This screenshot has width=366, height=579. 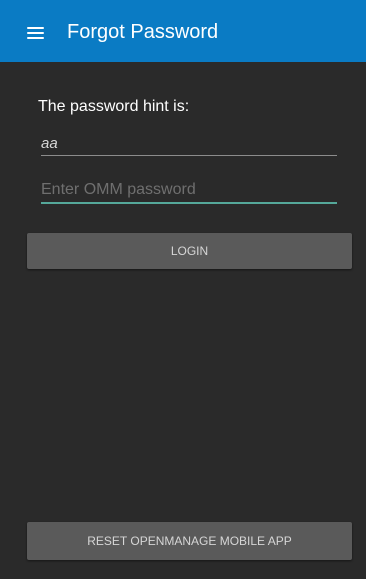 What do you see at coordinates (114, 106) in the screenshot?
I see `password-hint-label: The password hint is:` at bounding box center [114, 106].